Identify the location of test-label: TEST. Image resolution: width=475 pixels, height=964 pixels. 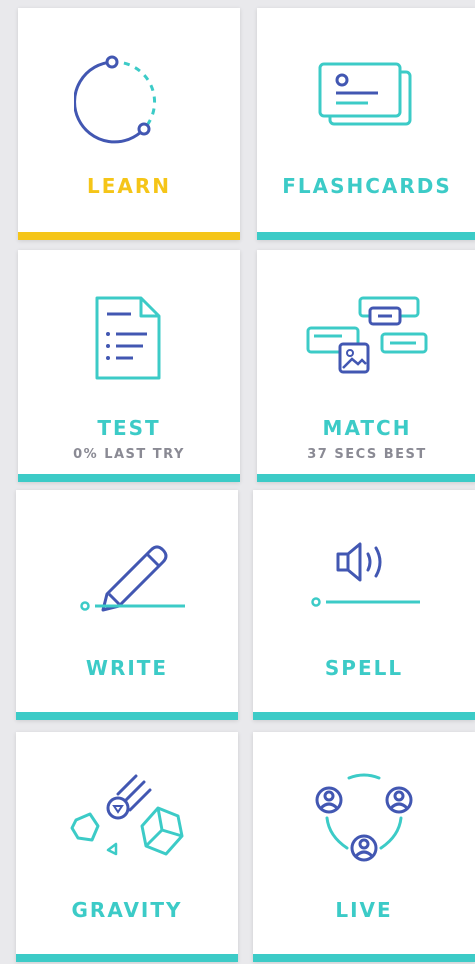
(129, 428).